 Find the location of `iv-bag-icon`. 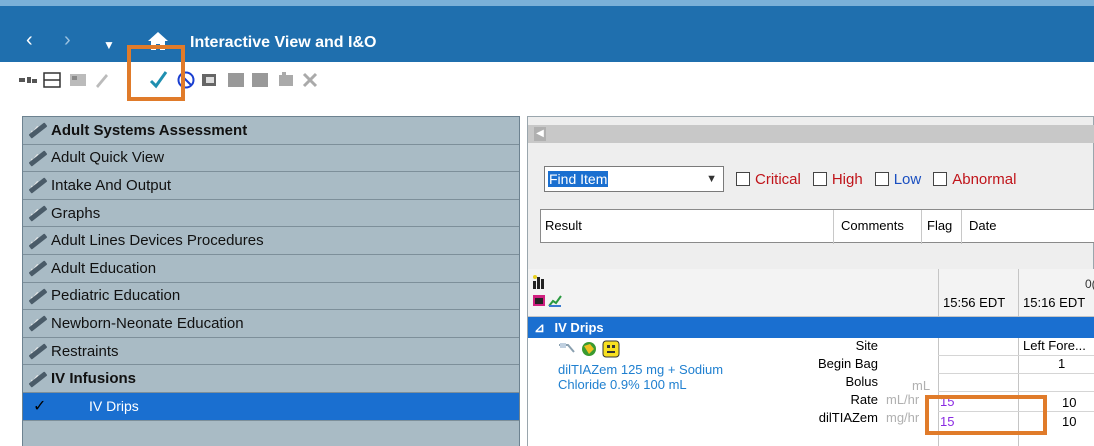

iv-bag-icon is located at coordinates (567, 348).